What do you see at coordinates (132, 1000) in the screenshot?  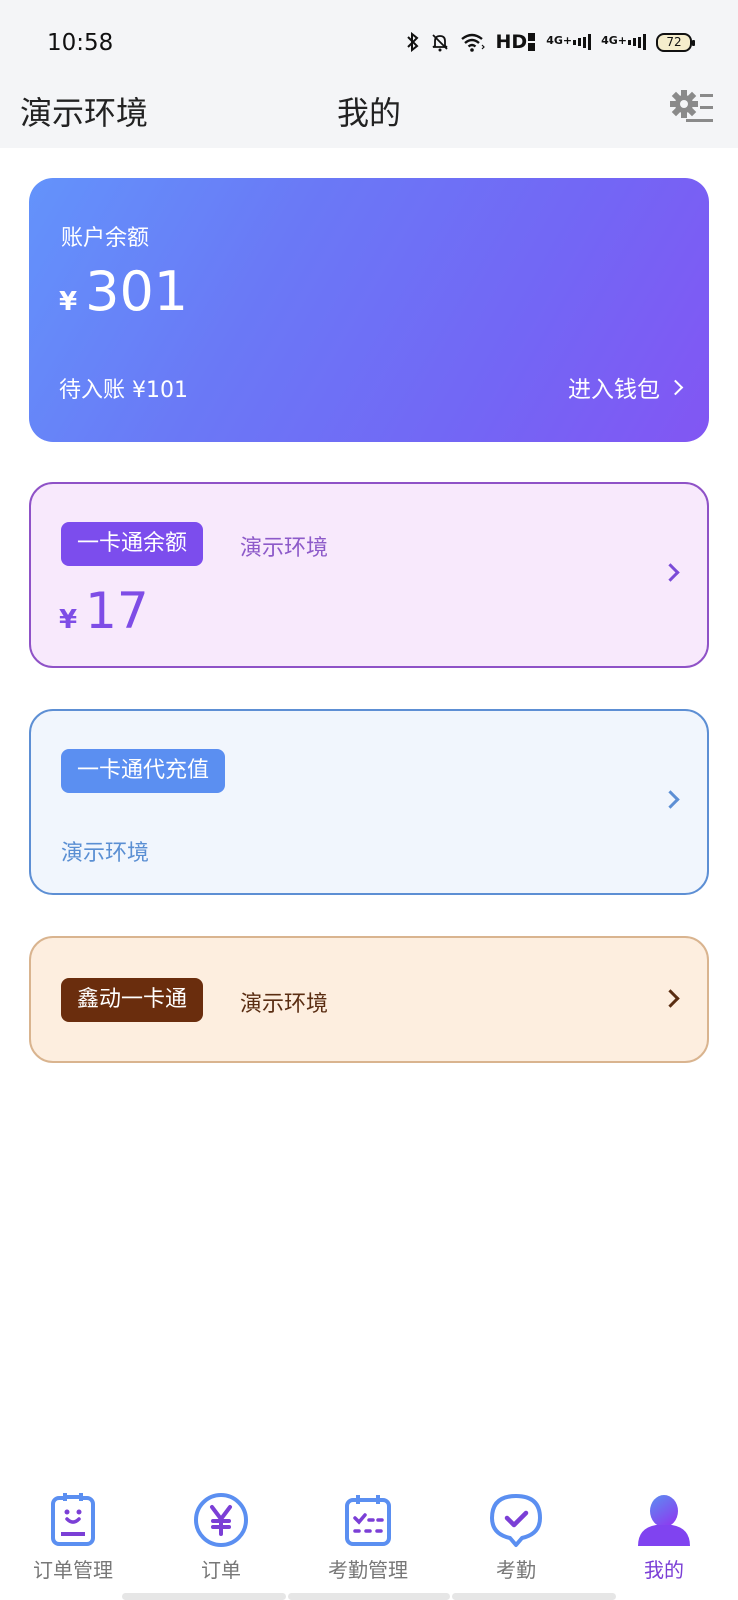 I see `card-tag: 鑫动一卡通` at bounding box center [132, 1000].